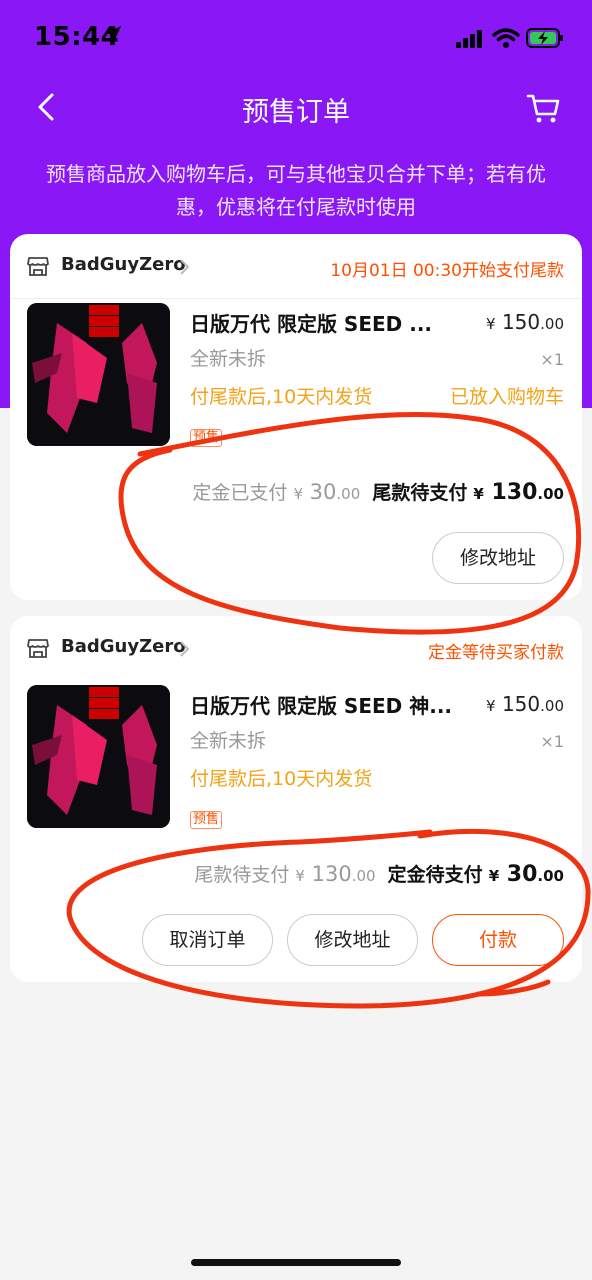  What do you see at coordinates (544, 38) in the screenshot?
I see `battery-icon` at bounding box center [544, 38].